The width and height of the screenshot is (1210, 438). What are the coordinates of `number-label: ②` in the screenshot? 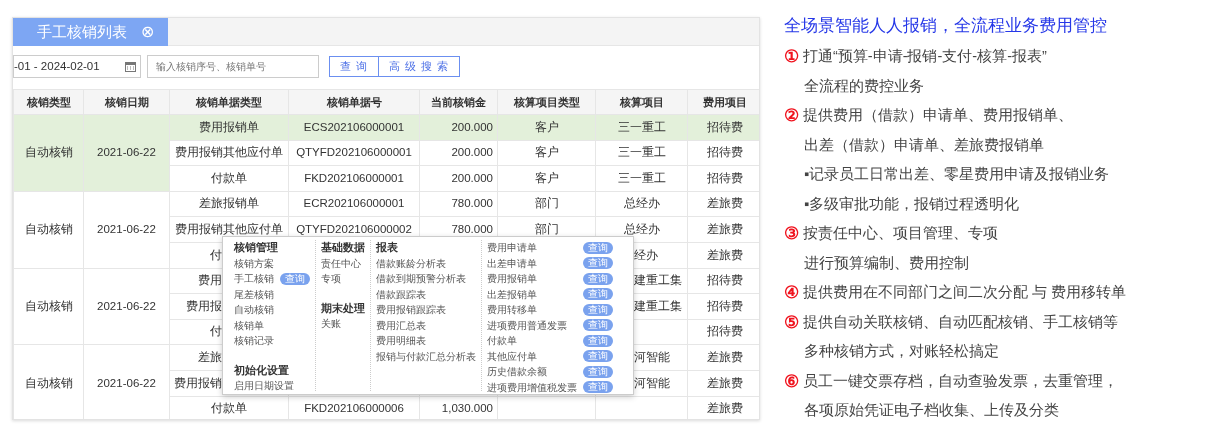 It's located at (791, 116).